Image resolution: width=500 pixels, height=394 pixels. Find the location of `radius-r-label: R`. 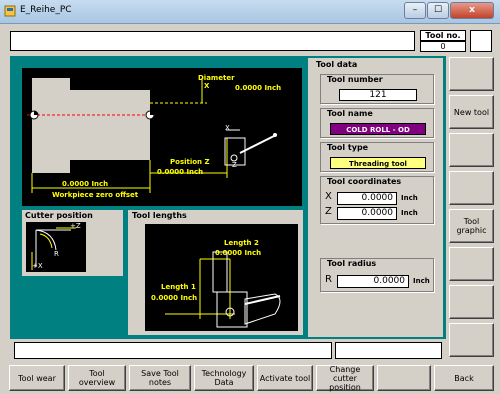

radius-r-label: R is located at coordinates (328, 279).